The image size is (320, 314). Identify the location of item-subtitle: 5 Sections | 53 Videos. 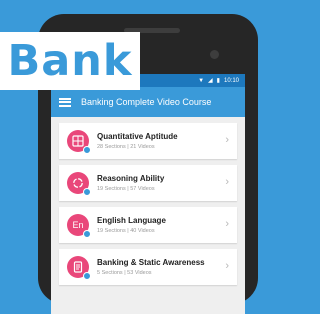
(124, 273).